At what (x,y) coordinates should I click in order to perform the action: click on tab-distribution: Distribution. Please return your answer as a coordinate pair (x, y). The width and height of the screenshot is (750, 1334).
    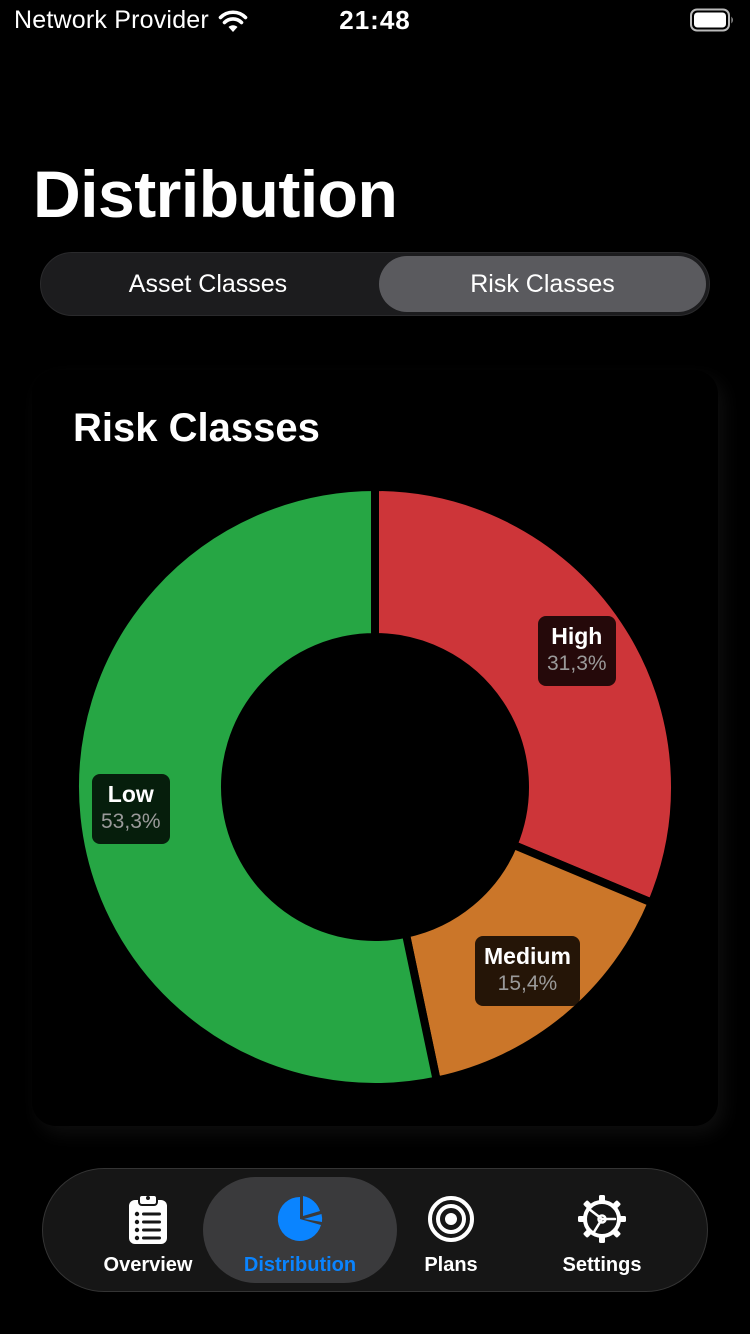
    Looking at the image, I should click on (300, 1230).